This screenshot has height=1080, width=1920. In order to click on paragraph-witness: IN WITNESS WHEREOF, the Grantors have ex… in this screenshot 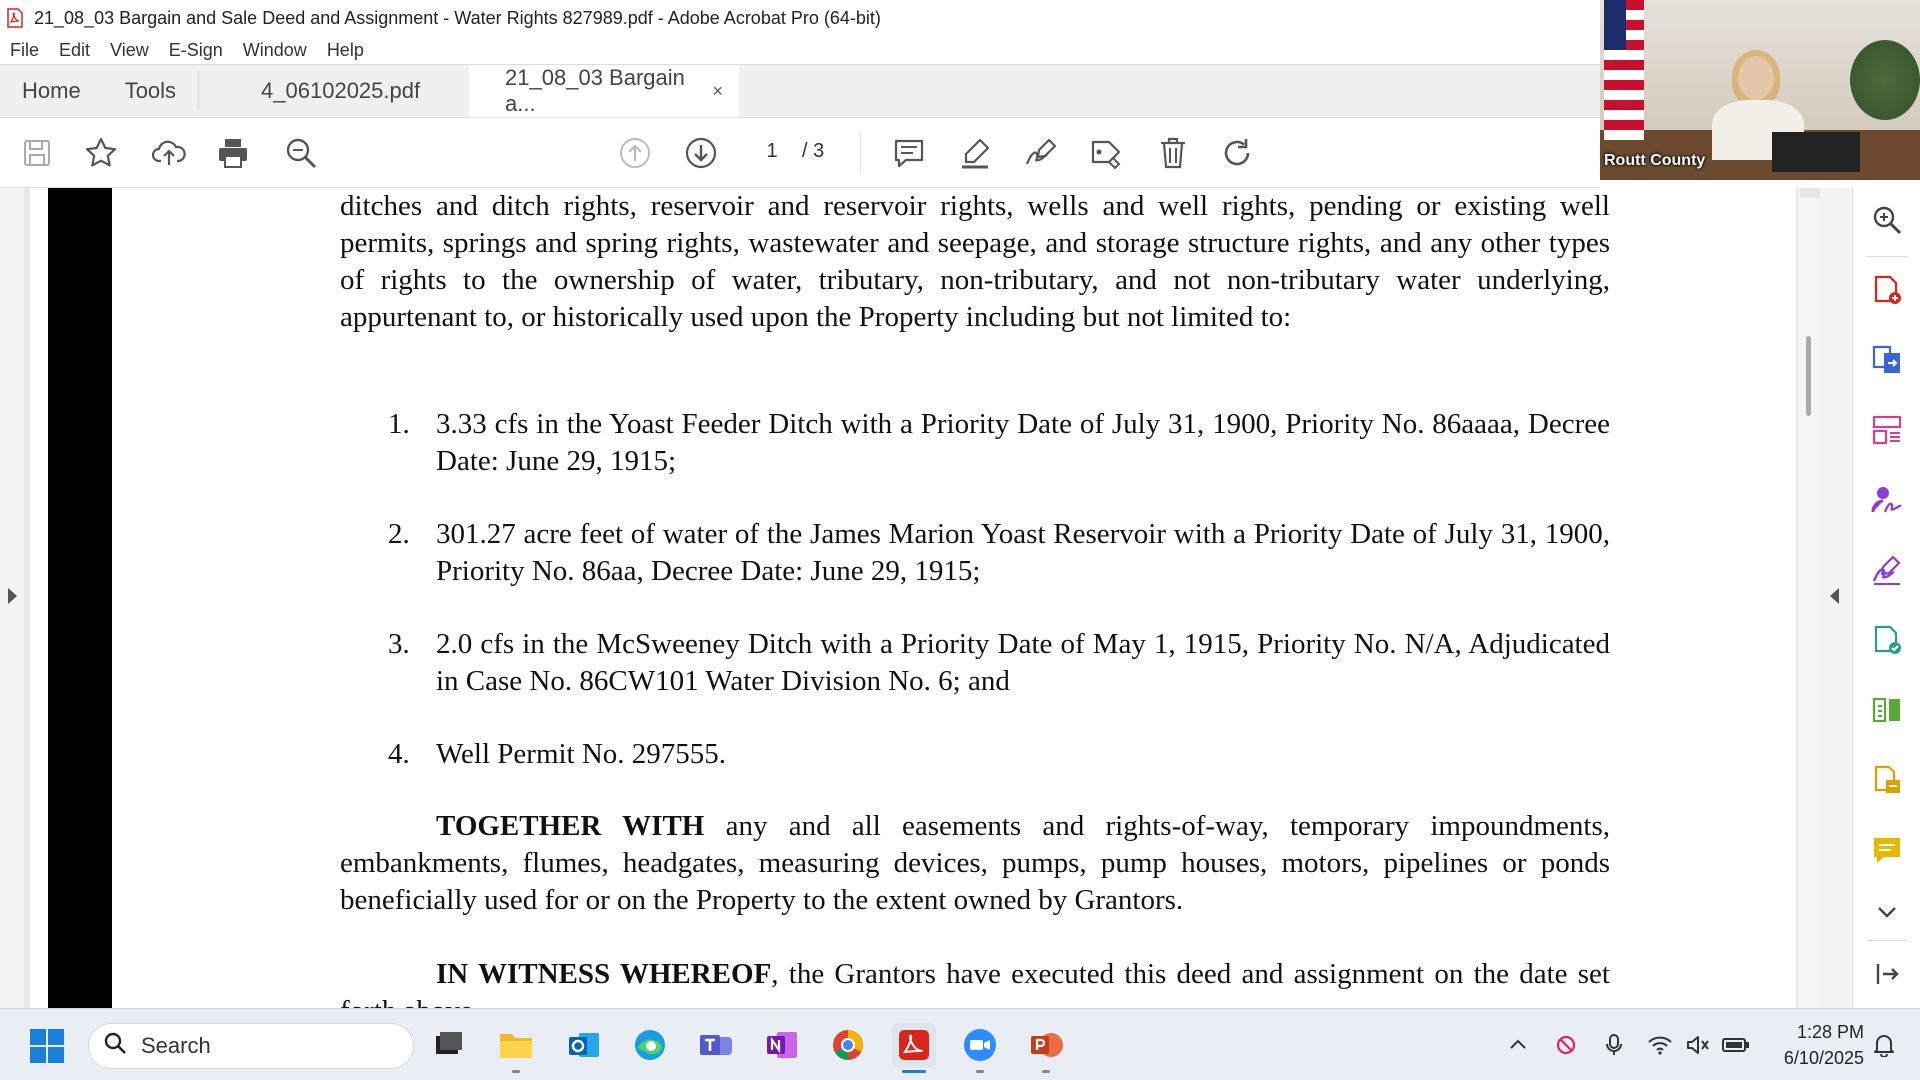, I will do `click(975, 982)`.